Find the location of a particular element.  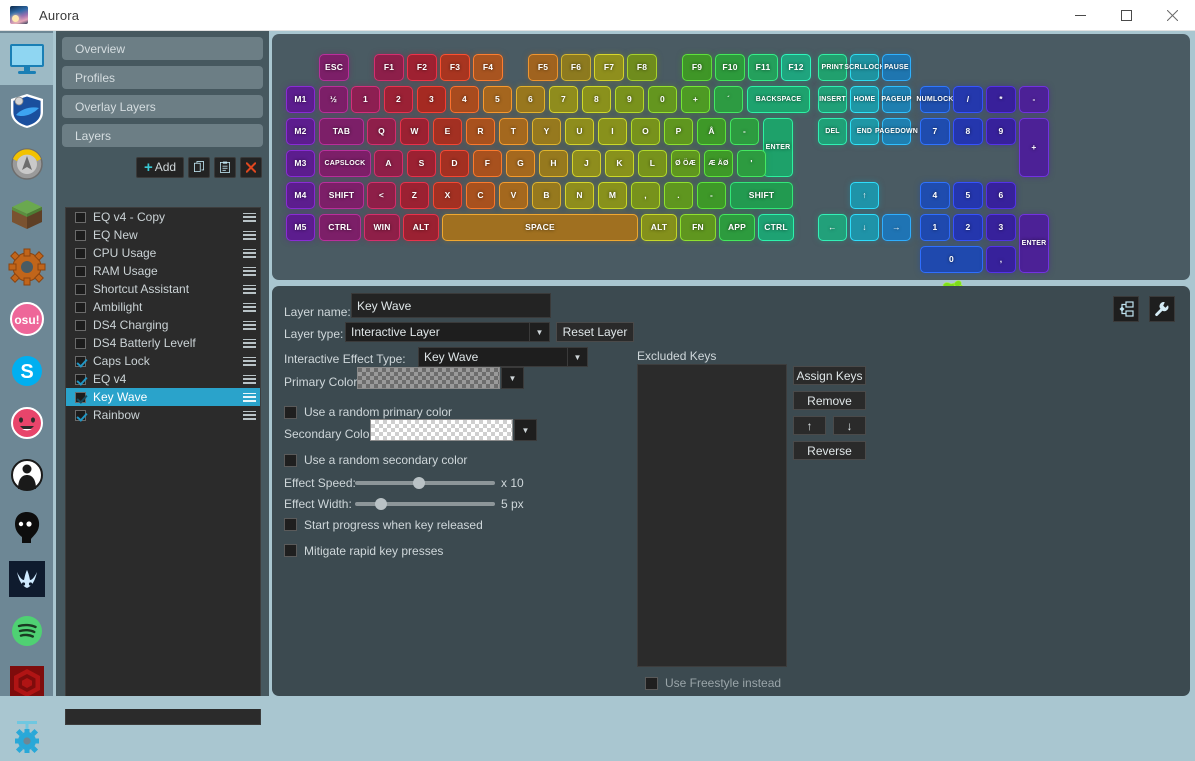

keyboard-key: F12 is located at coordinates (796, 67).